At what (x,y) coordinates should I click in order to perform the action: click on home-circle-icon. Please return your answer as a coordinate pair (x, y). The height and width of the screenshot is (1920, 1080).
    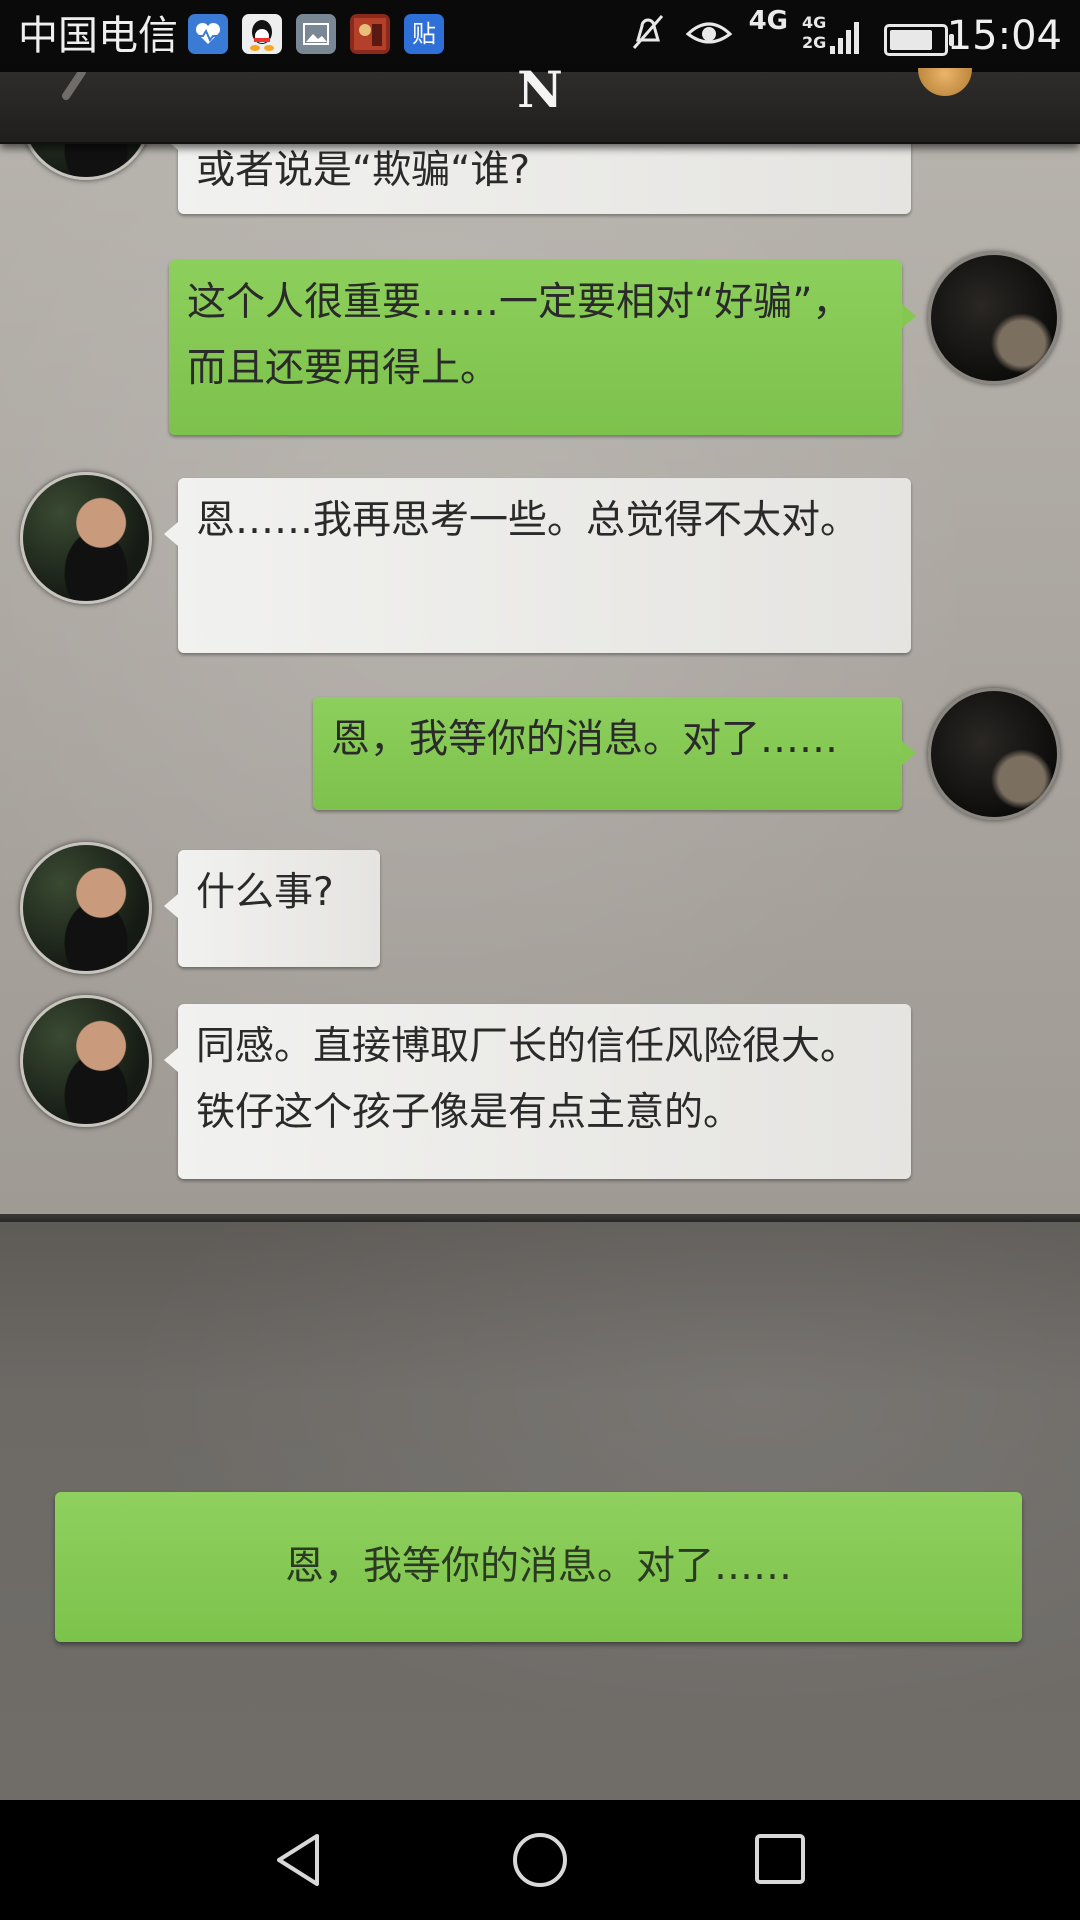
    Looking at the image, I should click on (540, 1860).